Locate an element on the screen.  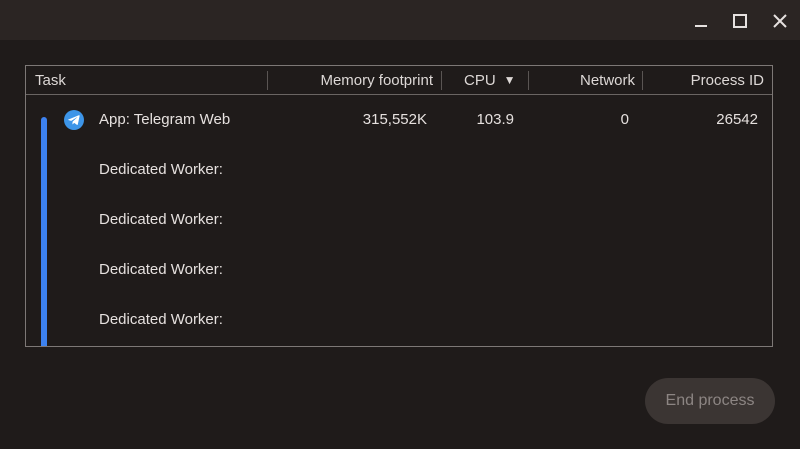
close-button is located at coordinates (780, 21).